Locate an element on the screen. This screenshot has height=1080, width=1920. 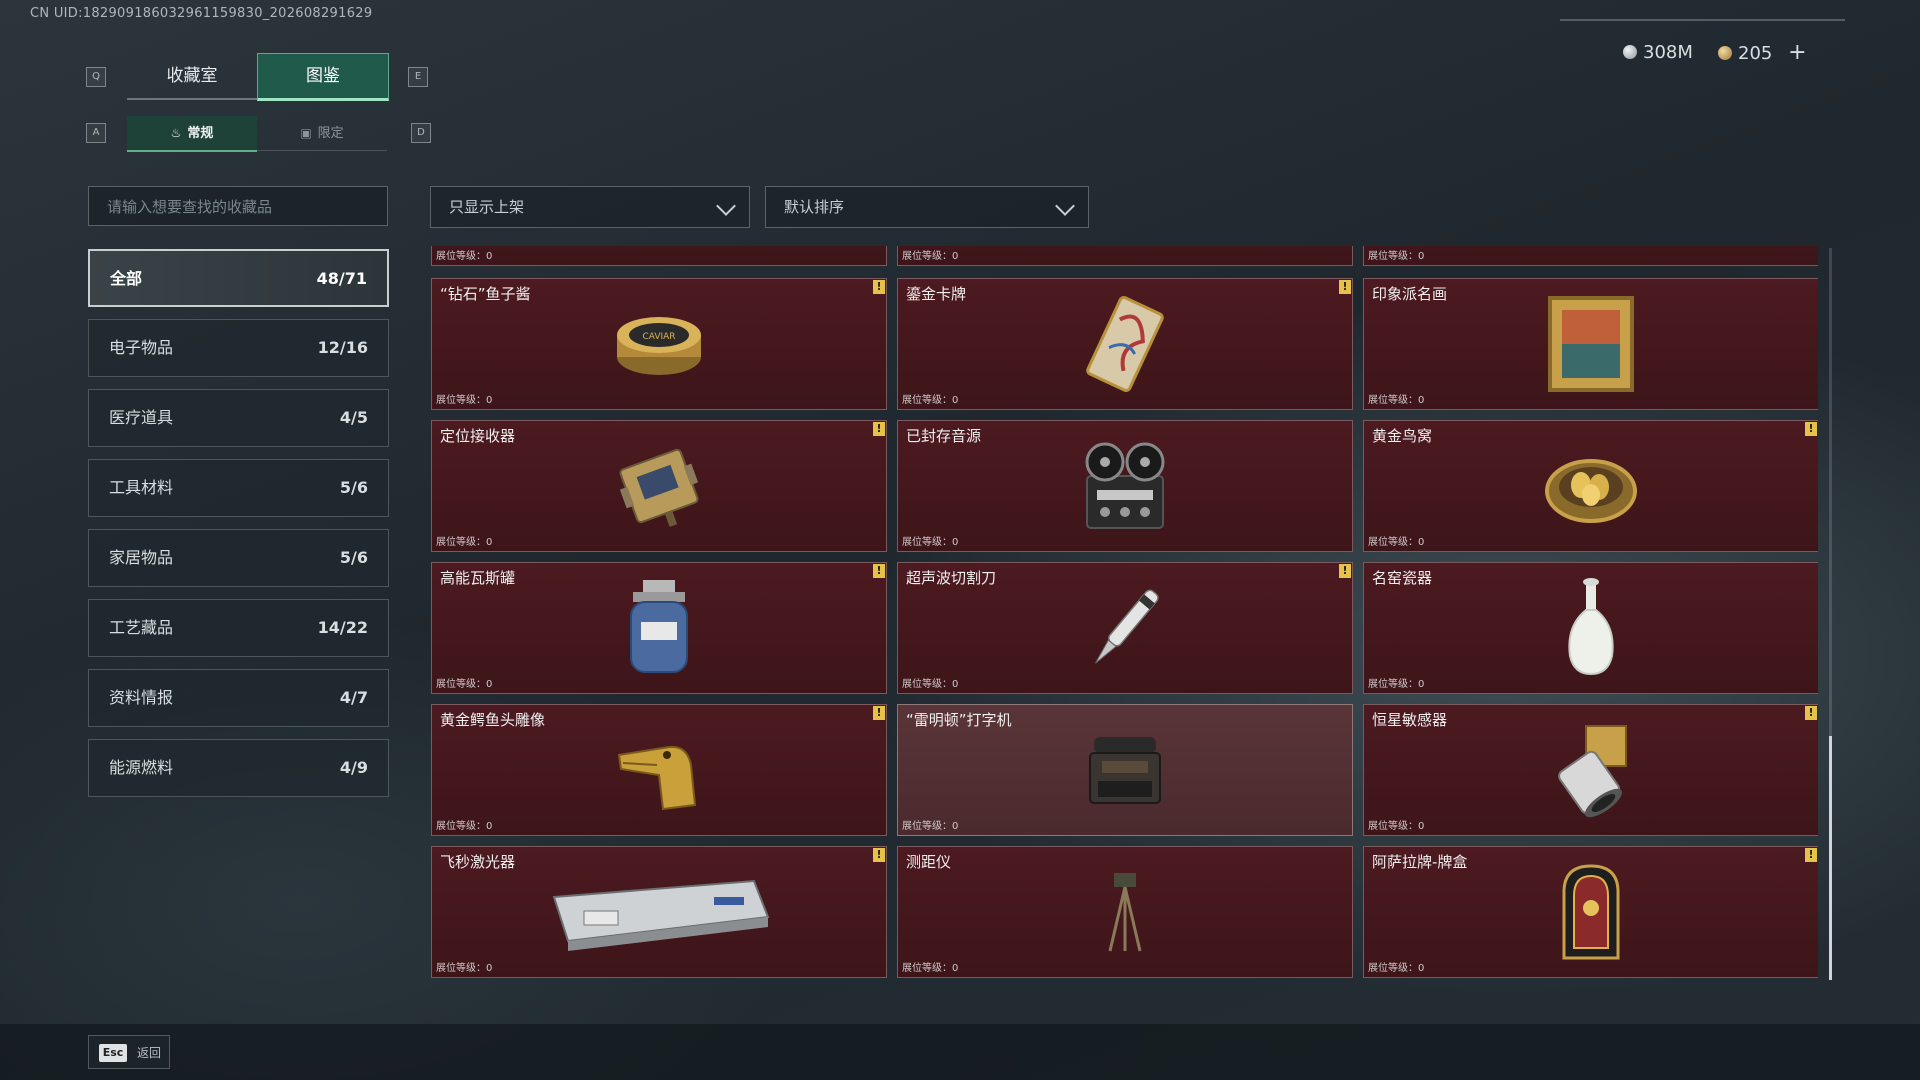
category-count: 14/22 is located at coordinates (342, 627).